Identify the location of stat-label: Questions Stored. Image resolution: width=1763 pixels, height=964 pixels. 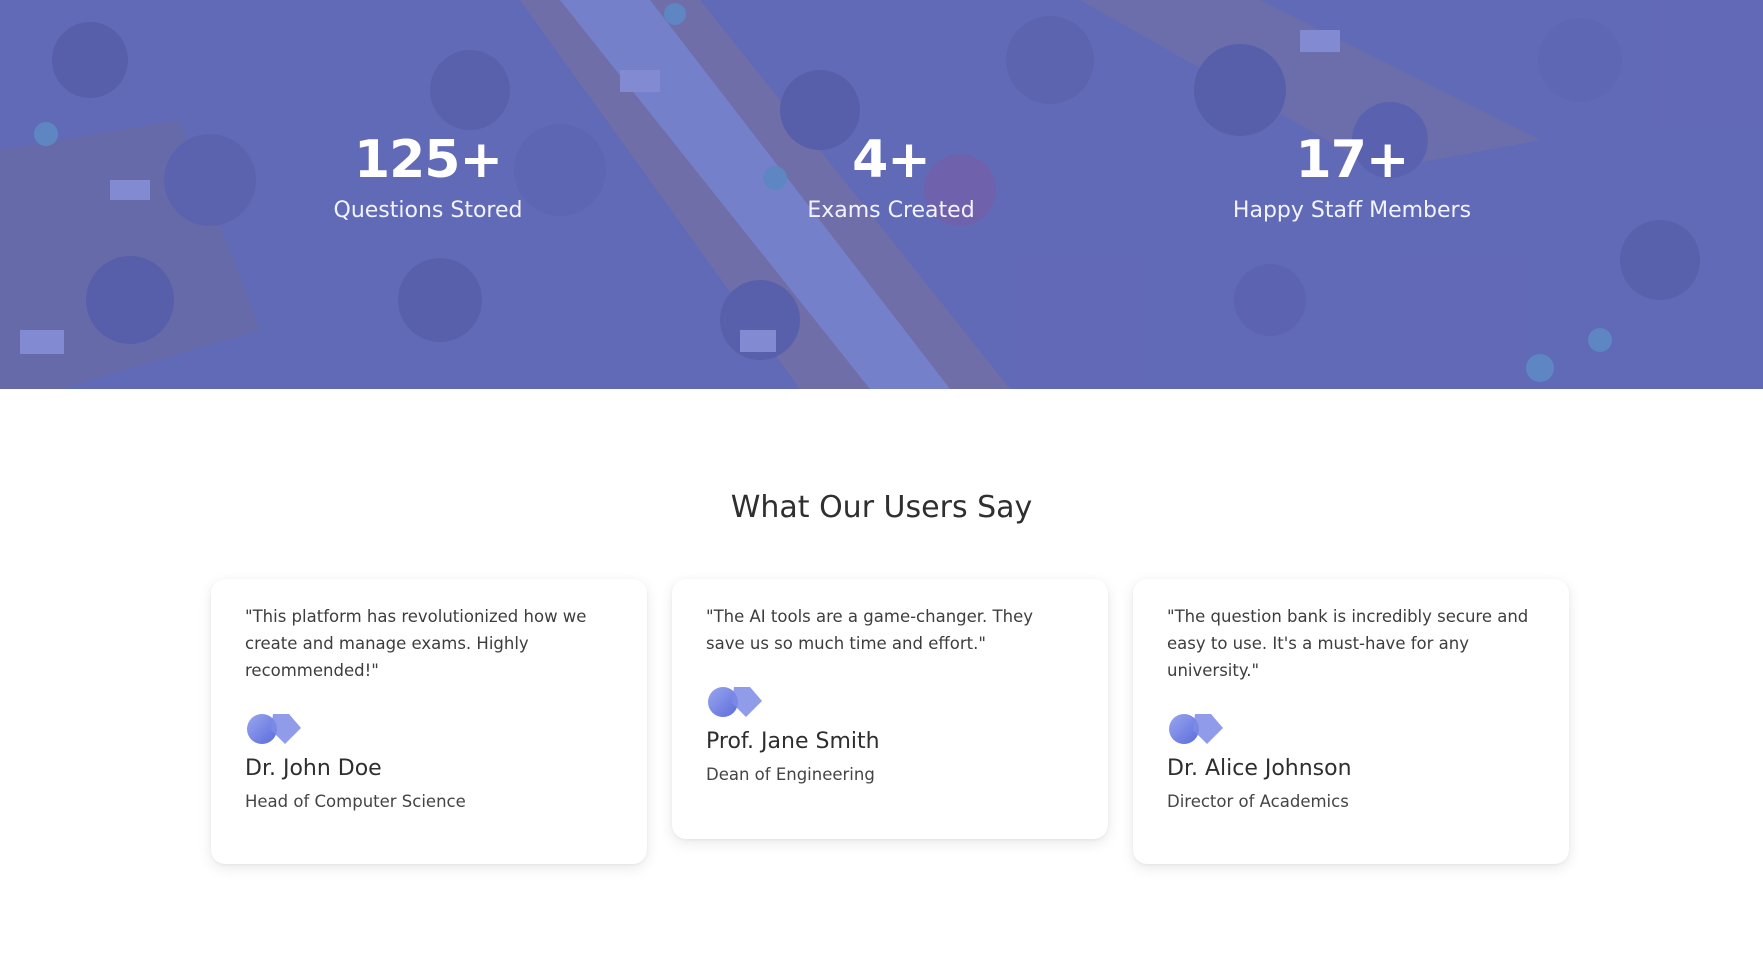
(428, 210).